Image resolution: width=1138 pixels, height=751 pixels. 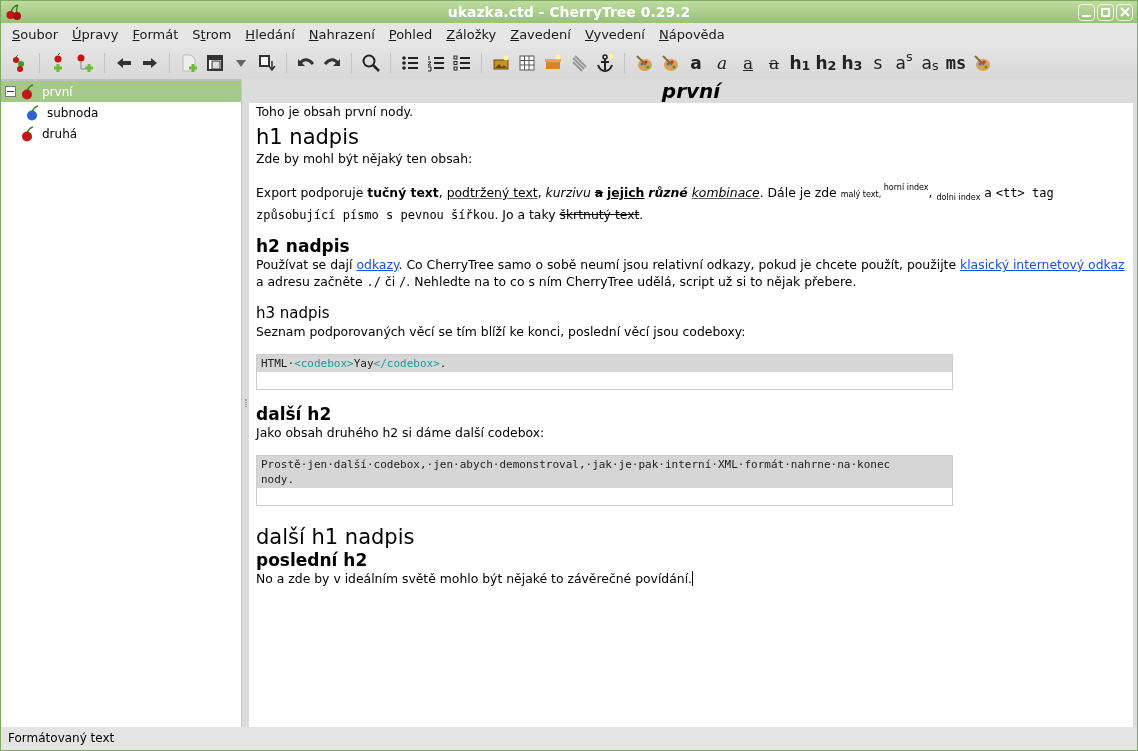 I want to click on code-line: nody., so click(x=278, y=479).